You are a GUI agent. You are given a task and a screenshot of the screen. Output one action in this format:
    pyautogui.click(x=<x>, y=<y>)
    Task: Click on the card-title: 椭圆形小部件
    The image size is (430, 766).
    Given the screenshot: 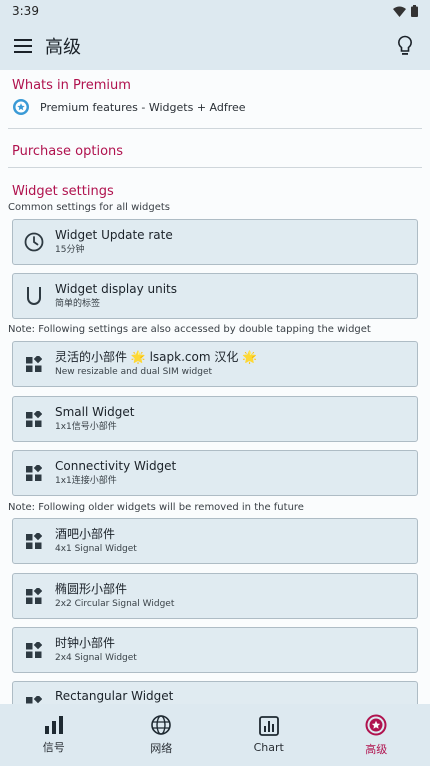 What is the action you would take?
    pyautogui.click(x=91, y=589)
    